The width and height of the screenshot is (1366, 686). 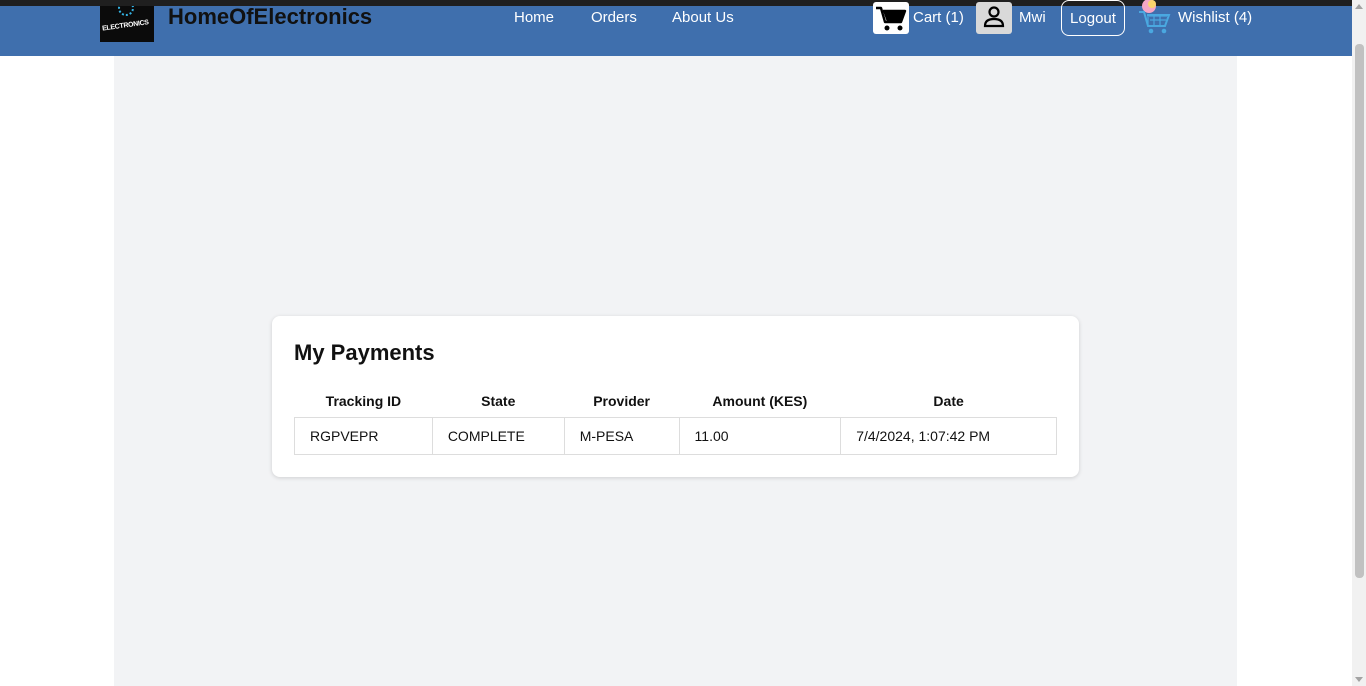 What do you see at coordinates (1032, 17) in the screenshot?
I see `user-name: Mwi` at bounding box center [1032, 17].